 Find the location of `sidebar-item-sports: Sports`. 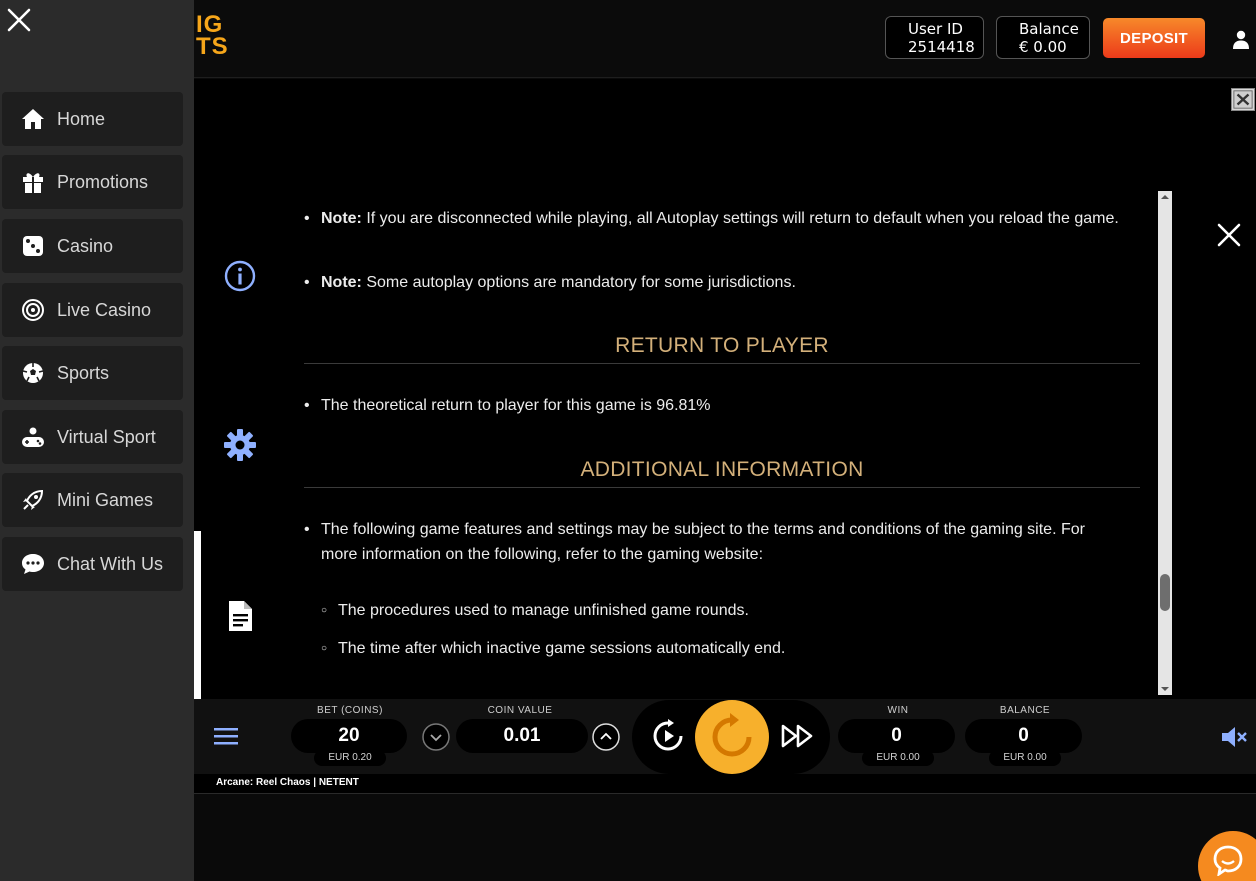

sidebar-item-sports: Sports is located at coordinates (92, 373).